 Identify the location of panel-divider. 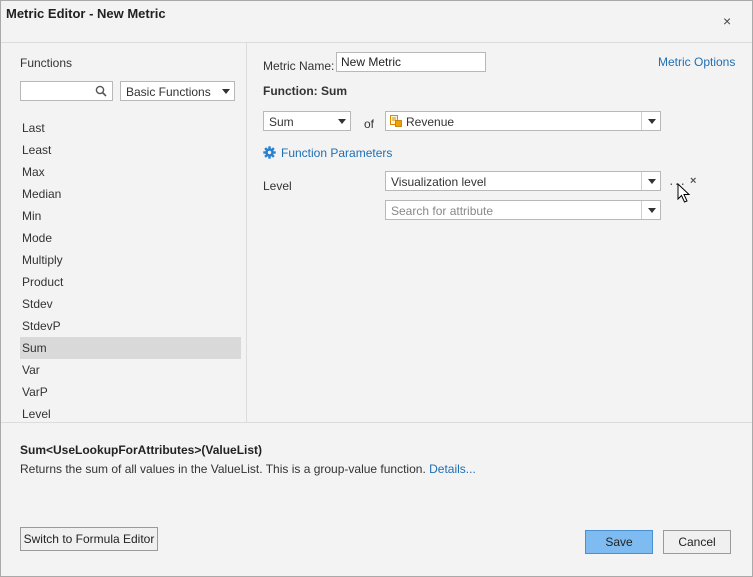
(246, 232).